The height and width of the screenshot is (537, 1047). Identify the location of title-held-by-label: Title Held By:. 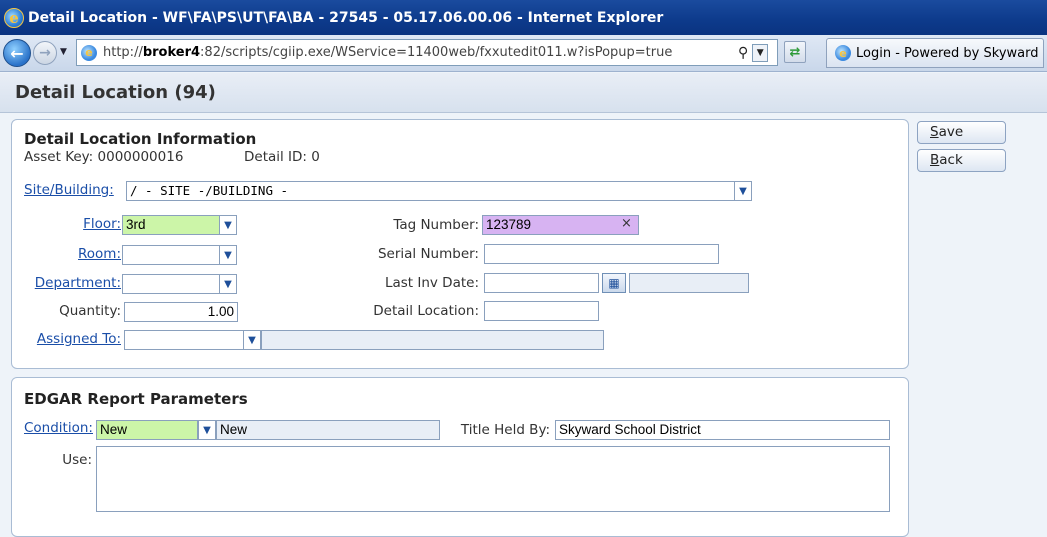
(505, 430).